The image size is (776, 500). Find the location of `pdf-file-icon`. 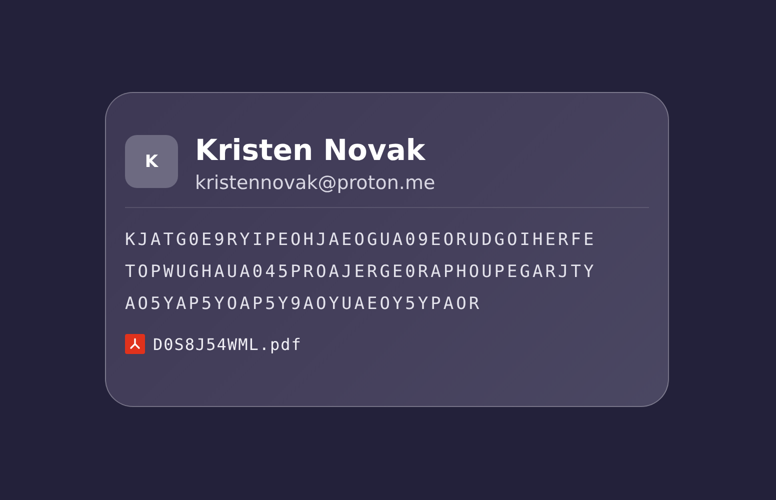

pdf-file-icon is located at coordinates (135, 344).